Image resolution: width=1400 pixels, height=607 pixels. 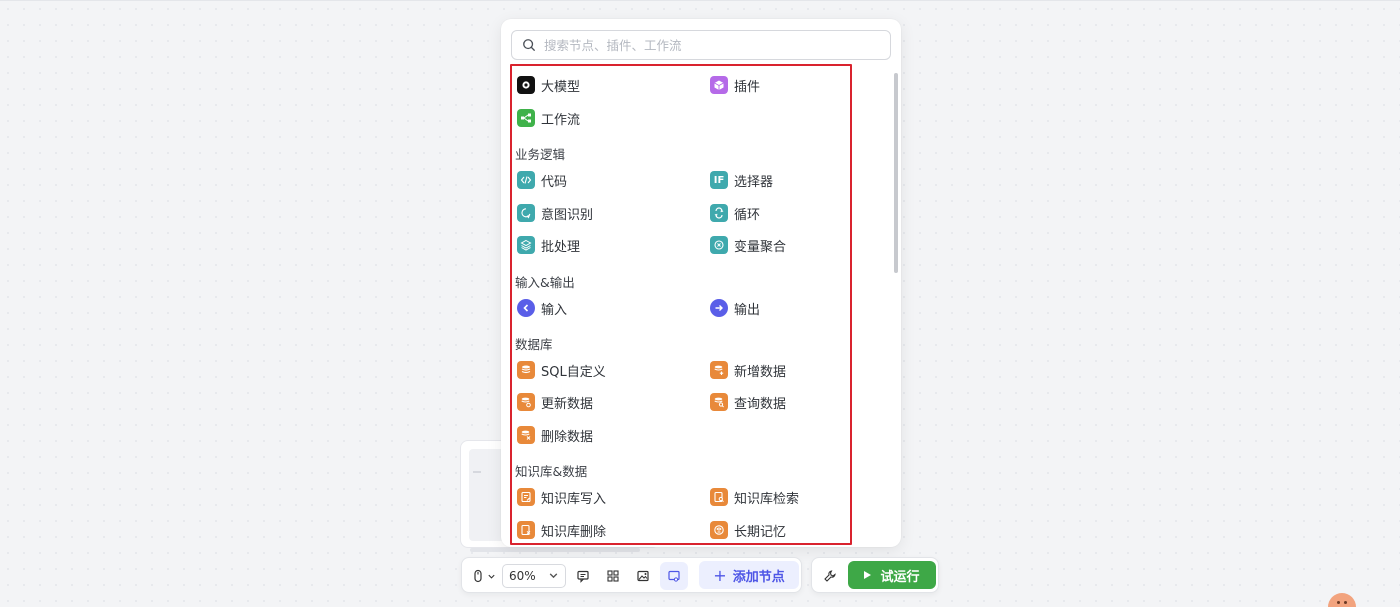 I want to click on node-label: 新增数据, so click(x=760, y=372).